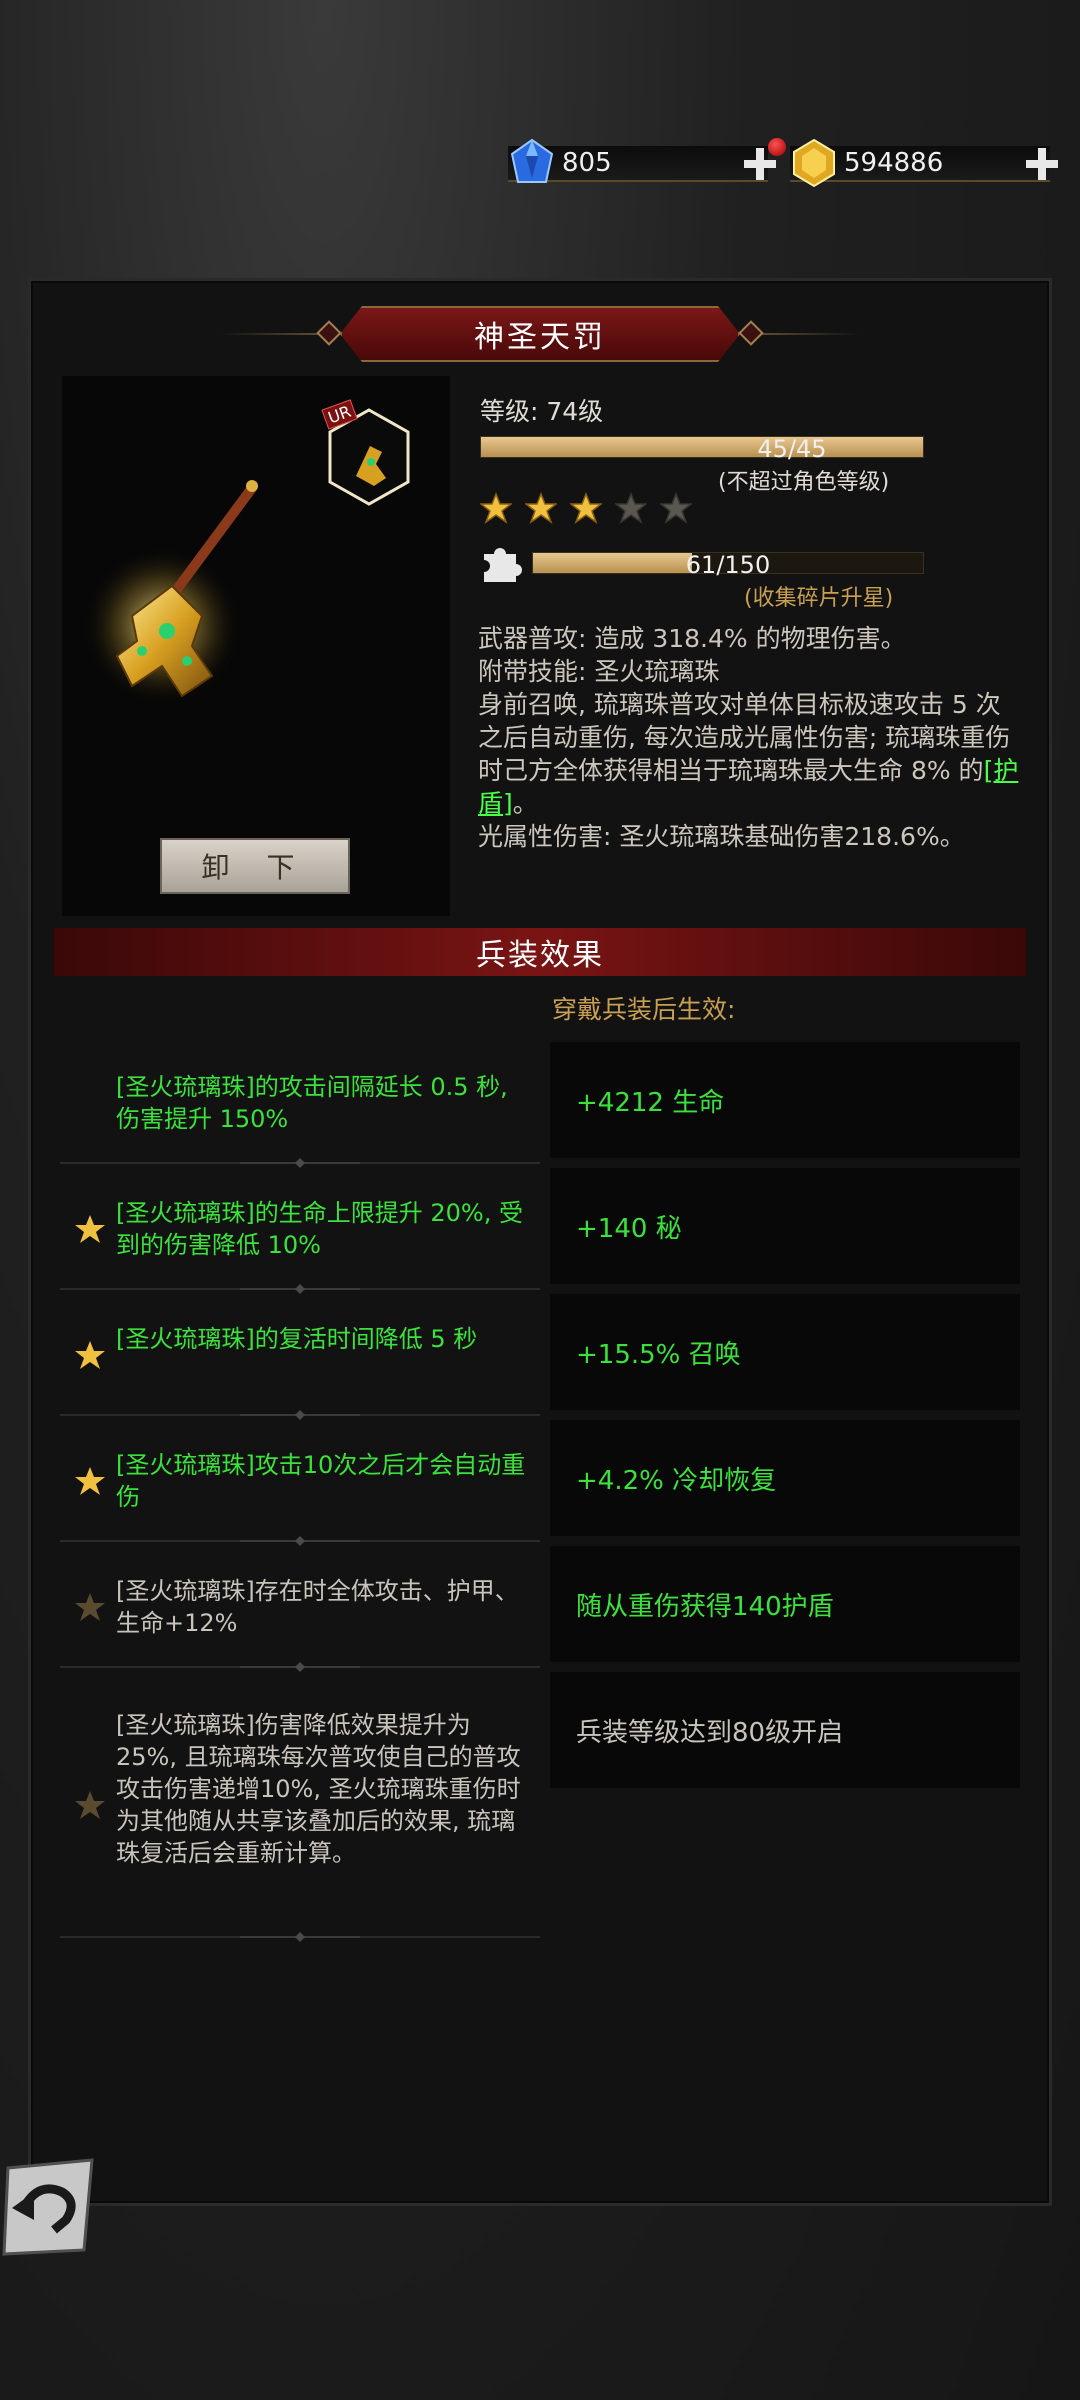 The image size is (1080, 2400). I want to click on bonus-box: +140 秘, so click(785, 1226).